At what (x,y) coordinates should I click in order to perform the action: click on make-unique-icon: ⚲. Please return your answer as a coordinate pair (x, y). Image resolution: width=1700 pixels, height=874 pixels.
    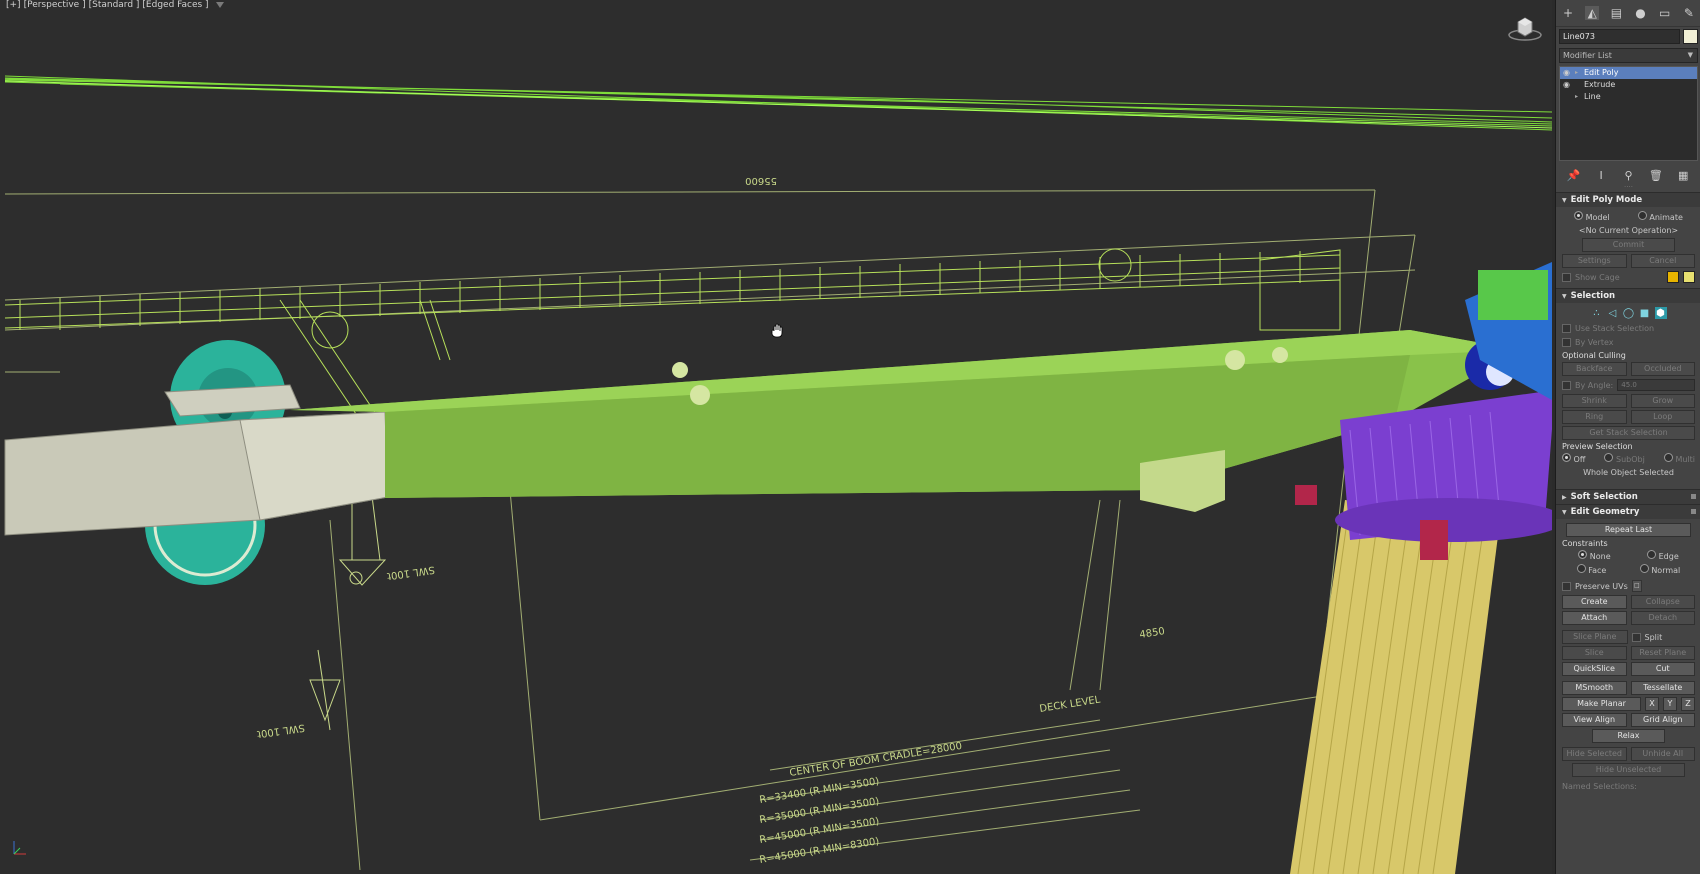
    Looking at the image, I should click on (1628, 175).